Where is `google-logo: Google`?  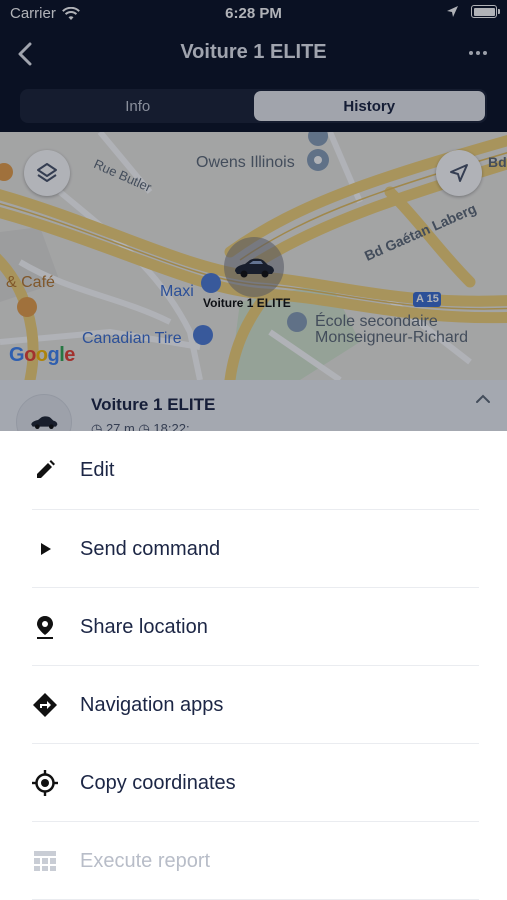
google-logo: Google is located at coordinates (42, 355).